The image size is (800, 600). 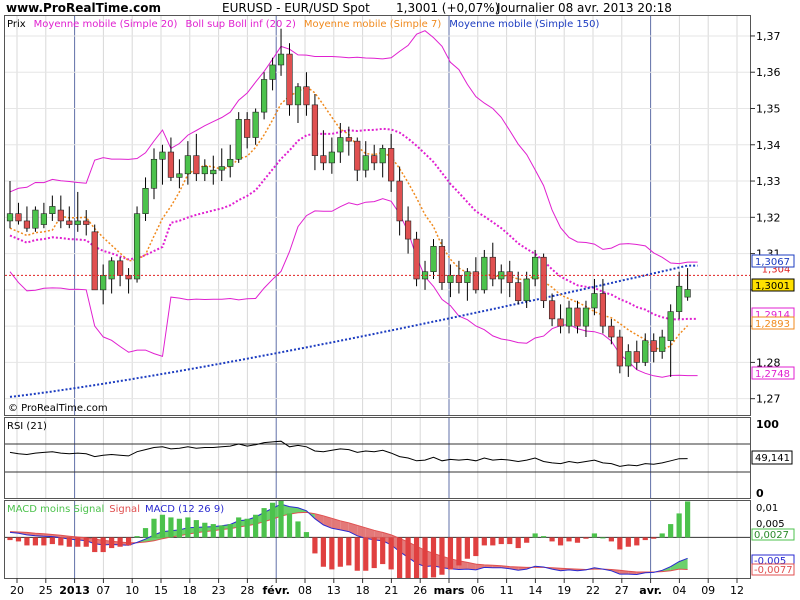 What do you see at coordinates (161, 590) in the screenshot?
I see `x-tick-label: 15` at bounding box center [161, 590].